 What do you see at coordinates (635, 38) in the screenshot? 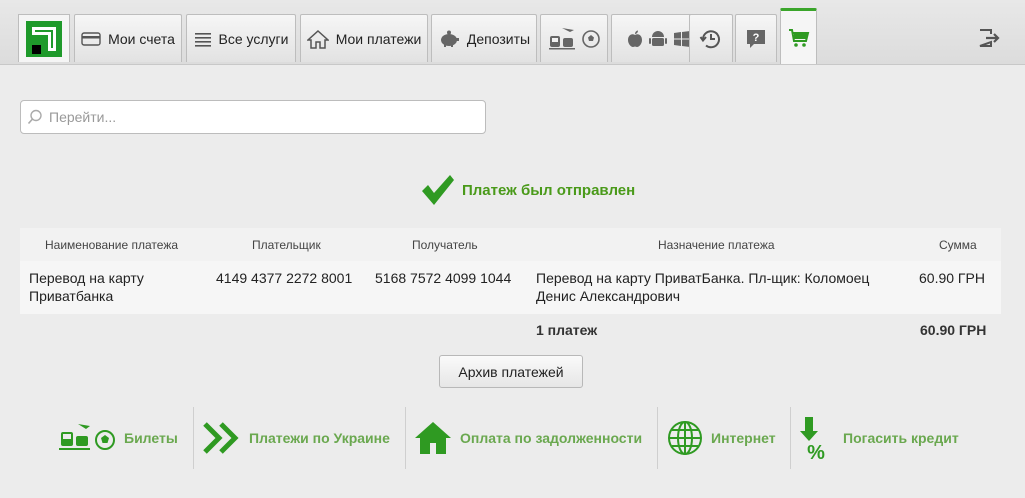
I see `apple-icon` at bounding box center [635, 38].